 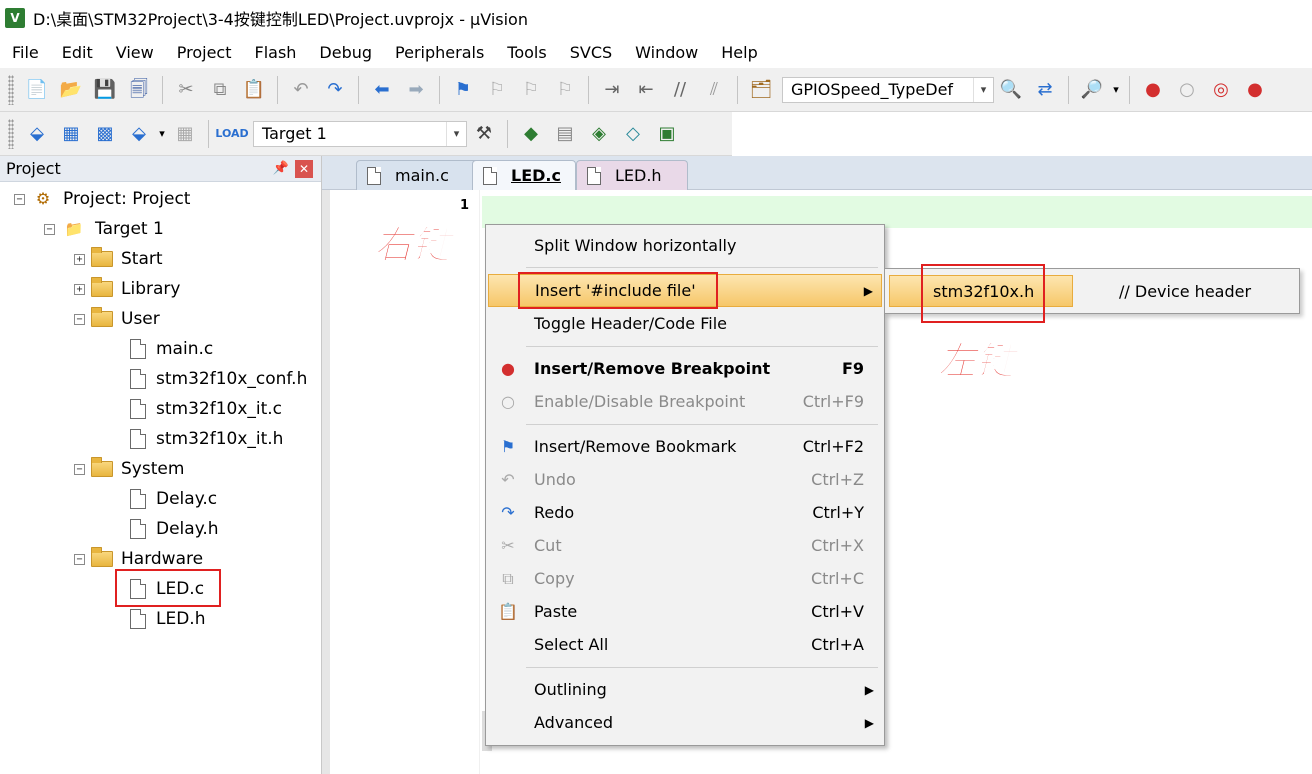 I want to click on menu-item-split-window: Split Window horizontally, so click(x=685, y=245).